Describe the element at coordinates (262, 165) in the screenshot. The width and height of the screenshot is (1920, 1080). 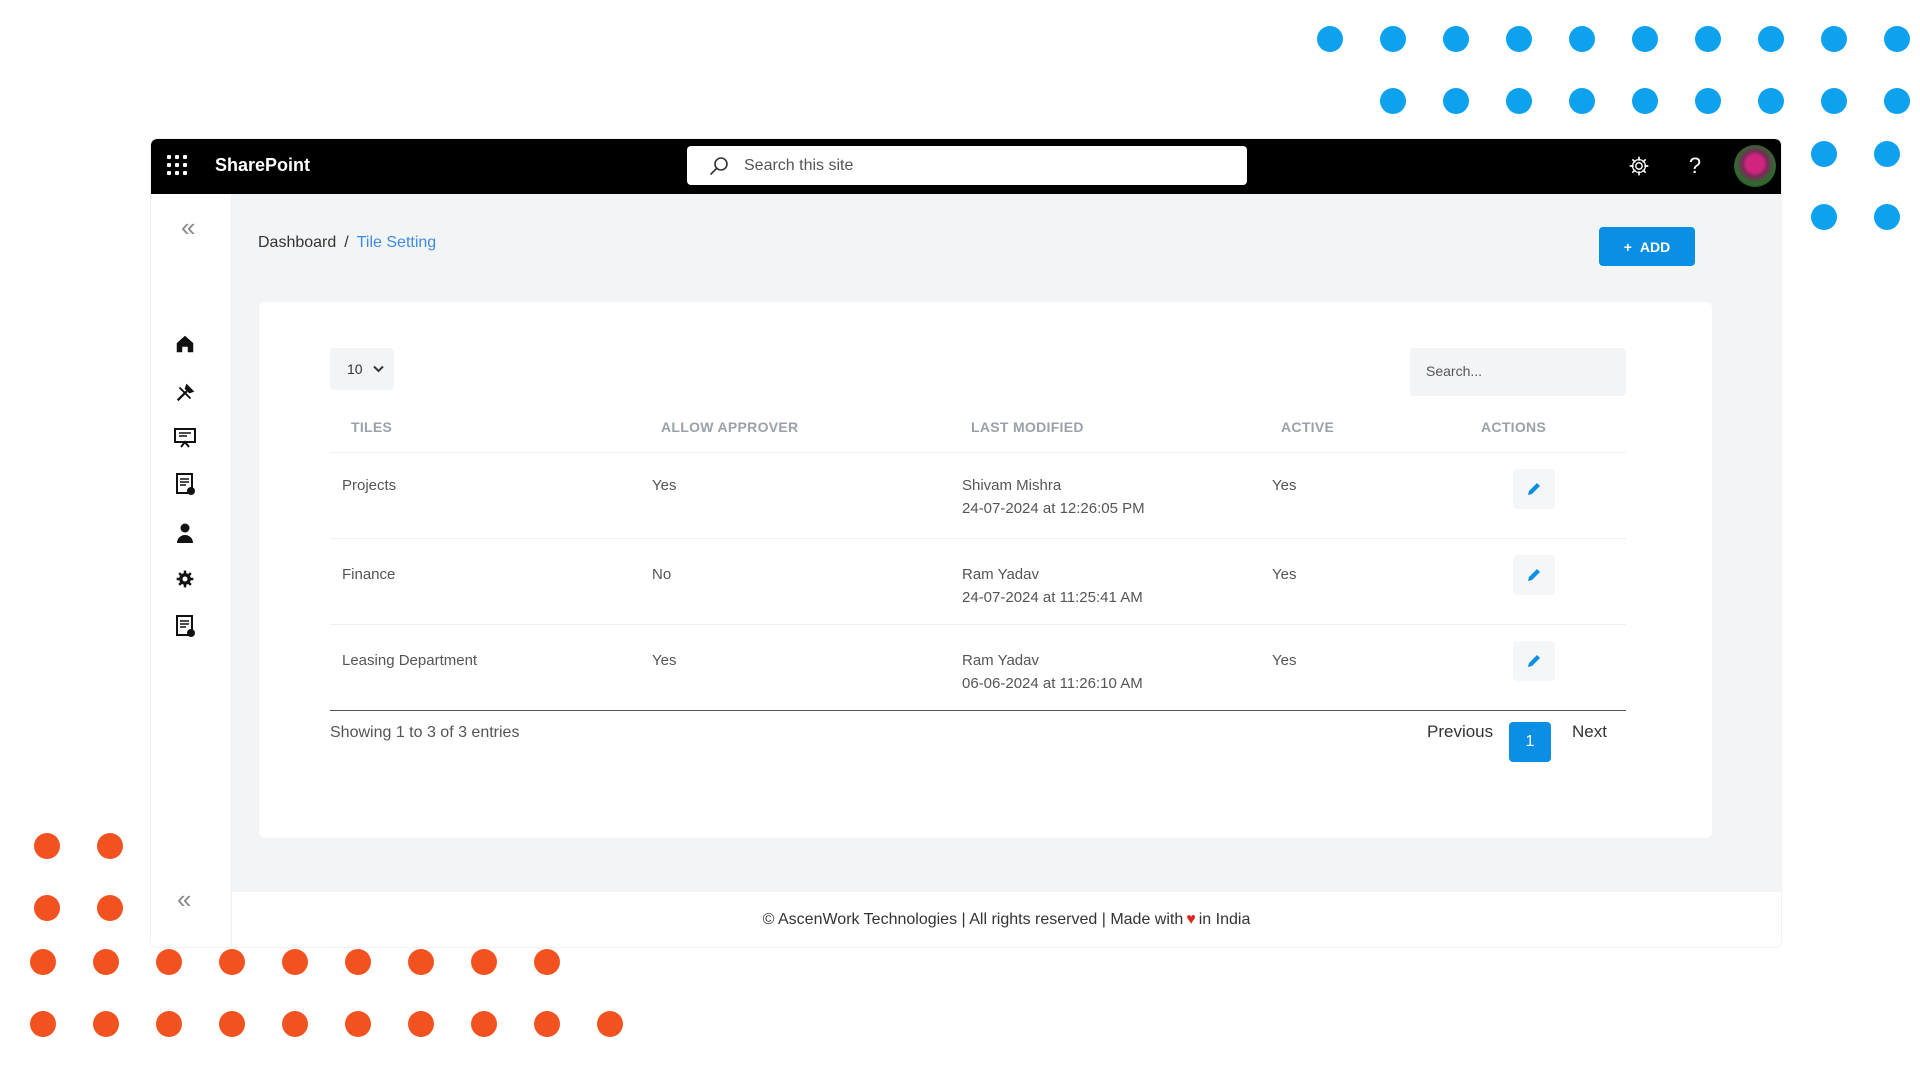
I see `app-name: SharePoint` at that location.